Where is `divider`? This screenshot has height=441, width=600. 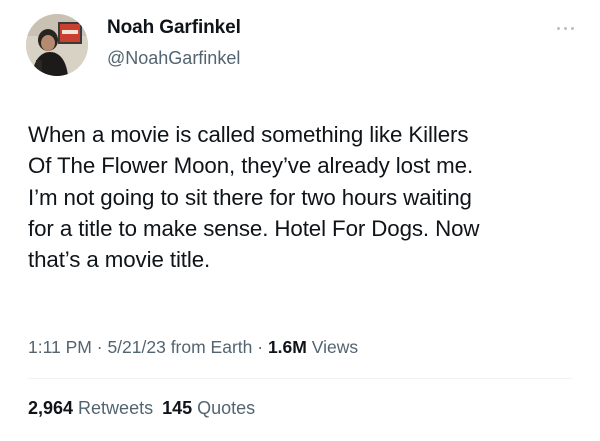 divider is located at coordinates (300, 378).